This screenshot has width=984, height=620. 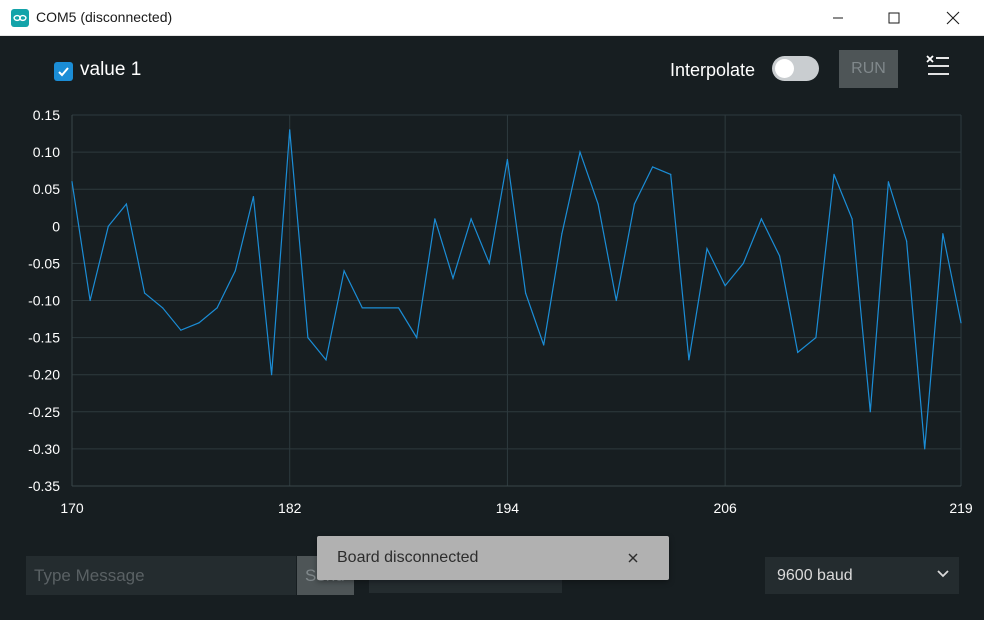 I want to click on run-button: RUN, so click(x=868, y=69).